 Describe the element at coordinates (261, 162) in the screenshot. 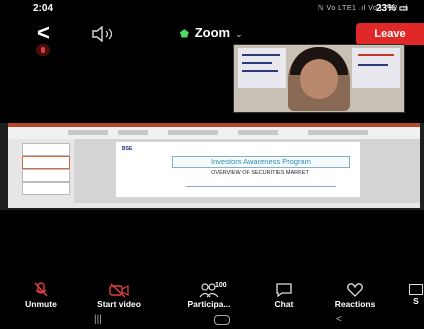

I see `slide-title: Investors Awareness Program` at that location.